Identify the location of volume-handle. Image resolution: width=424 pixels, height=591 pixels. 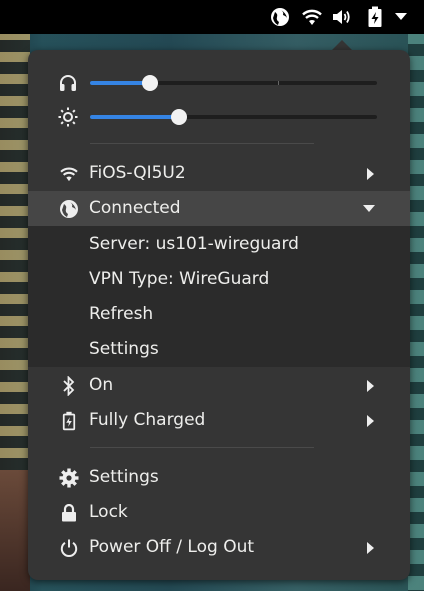
(150, 83).